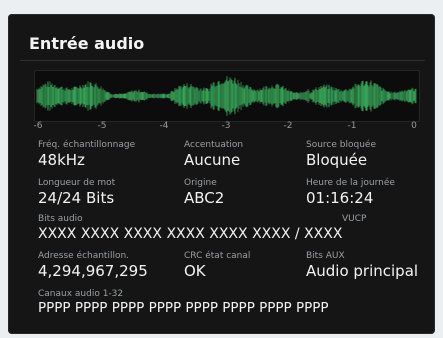 This screenshot has height=338, width=443. I want to click on sample-rate-label: Fréq. échantillonnage, so click(87, 145).